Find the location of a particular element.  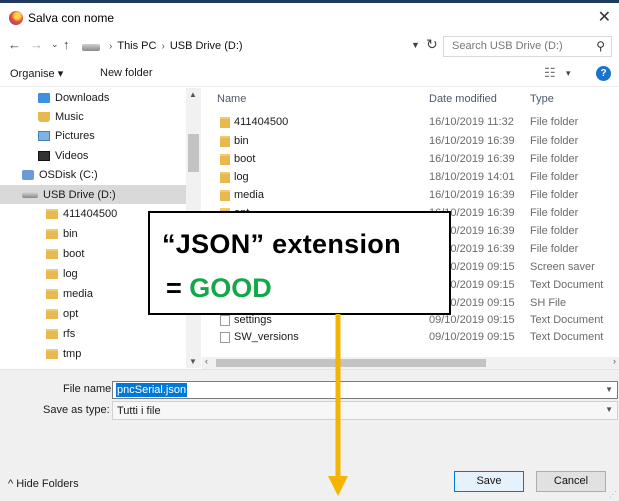

up-arrow-icon: ↑ is located at coordinates (66, 44).